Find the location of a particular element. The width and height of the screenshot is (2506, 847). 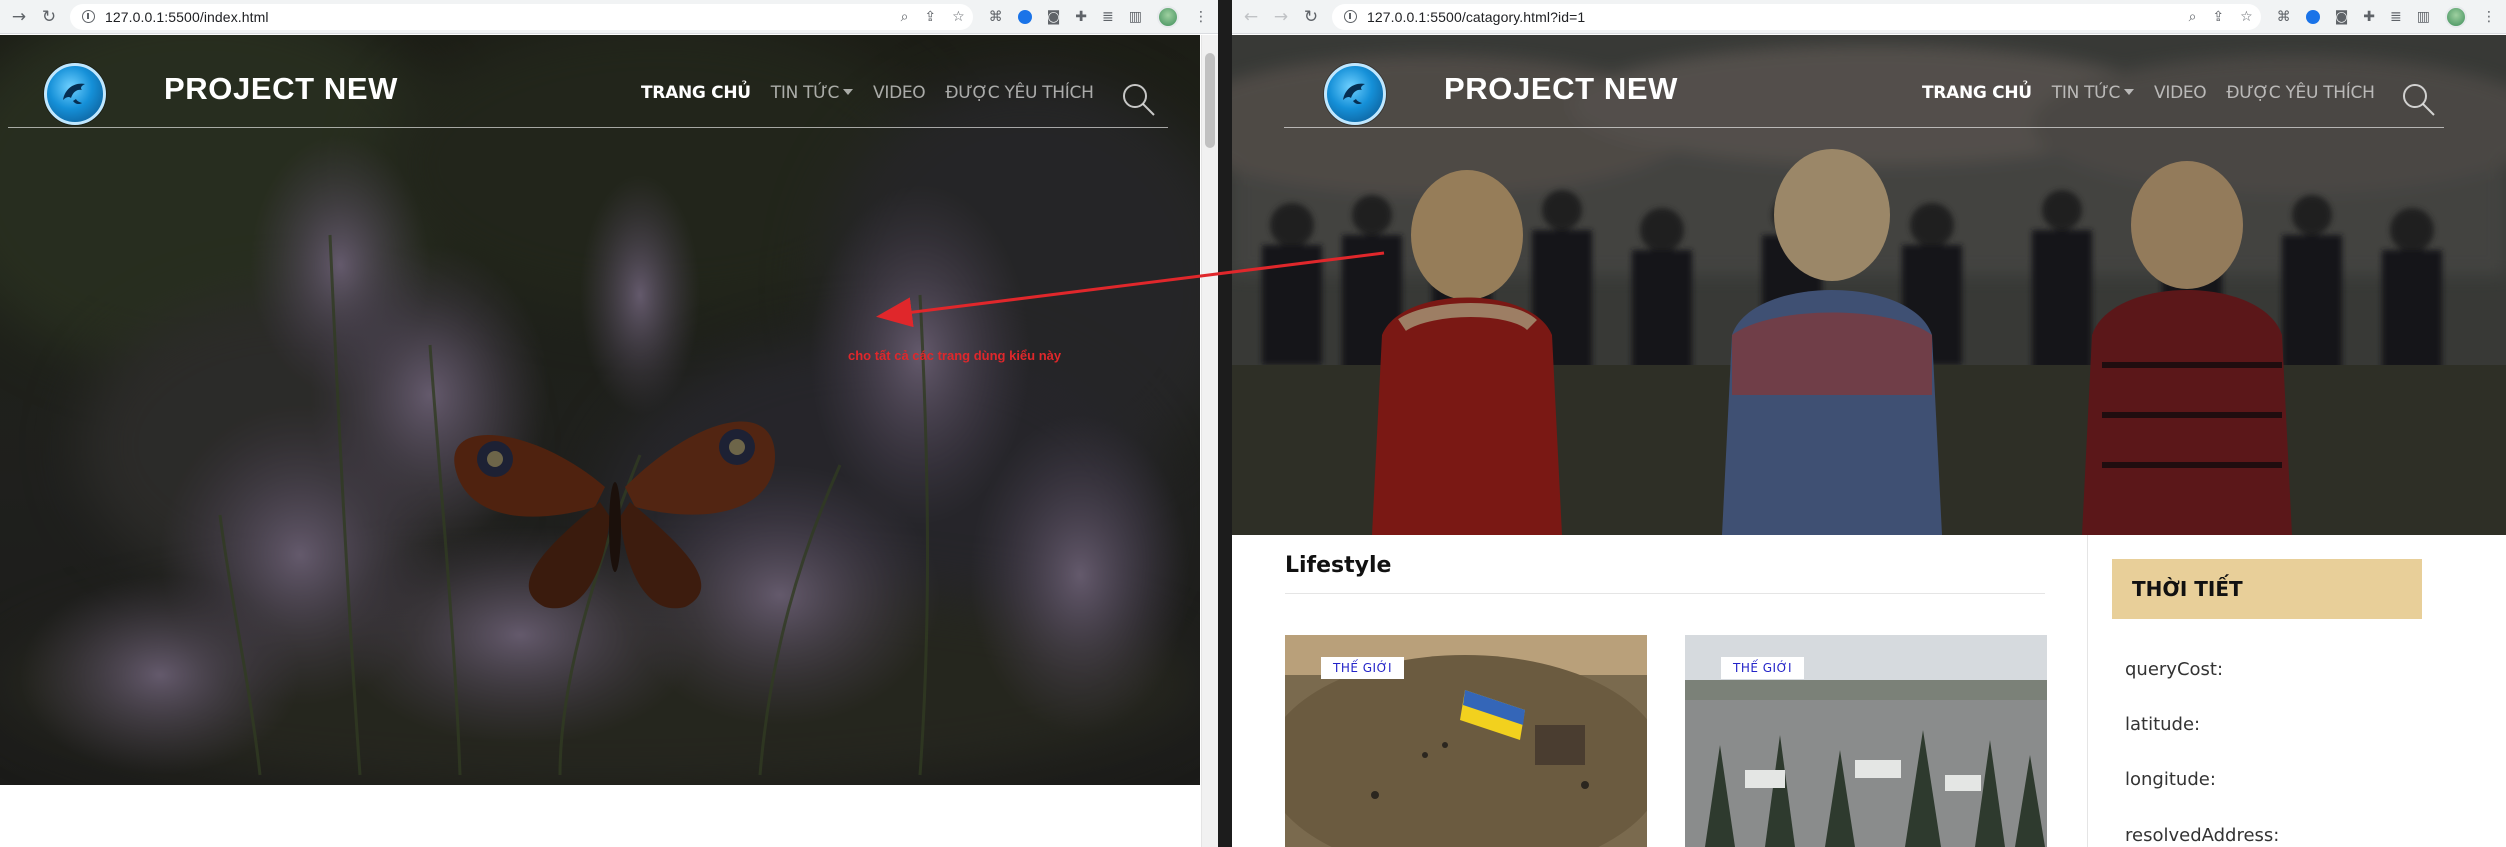

url-path: :5500/index.html is located at coordinates (216, 16).